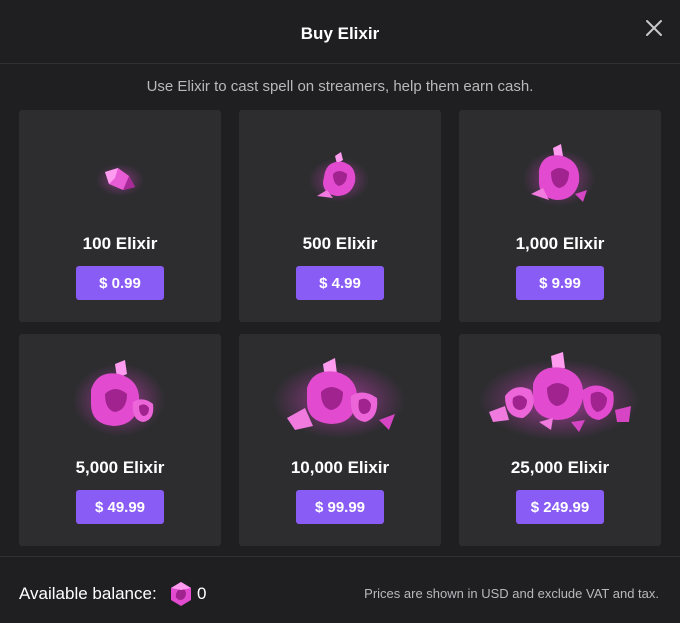 The image size is (680, 623). I want to click on buy-button-5000: $ 49.99, so click(120, 507).